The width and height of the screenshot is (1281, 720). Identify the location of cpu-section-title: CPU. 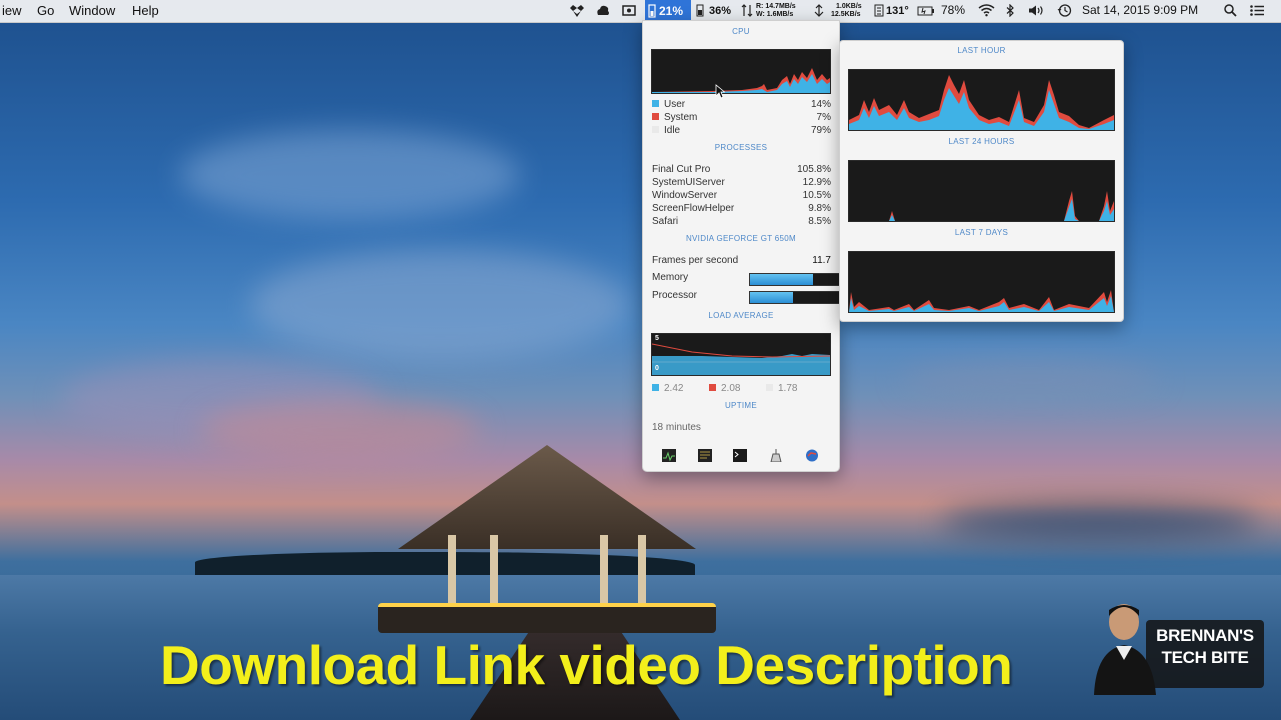
(741, 31).